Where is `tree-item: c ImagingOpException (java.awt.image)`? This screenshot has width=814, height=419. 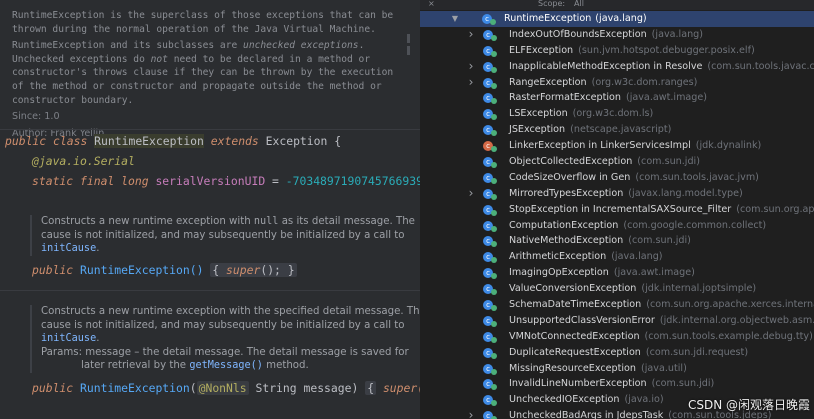
tree-item: c ImagingOpException (java.awt.image) is located at coordinates (617, 273).